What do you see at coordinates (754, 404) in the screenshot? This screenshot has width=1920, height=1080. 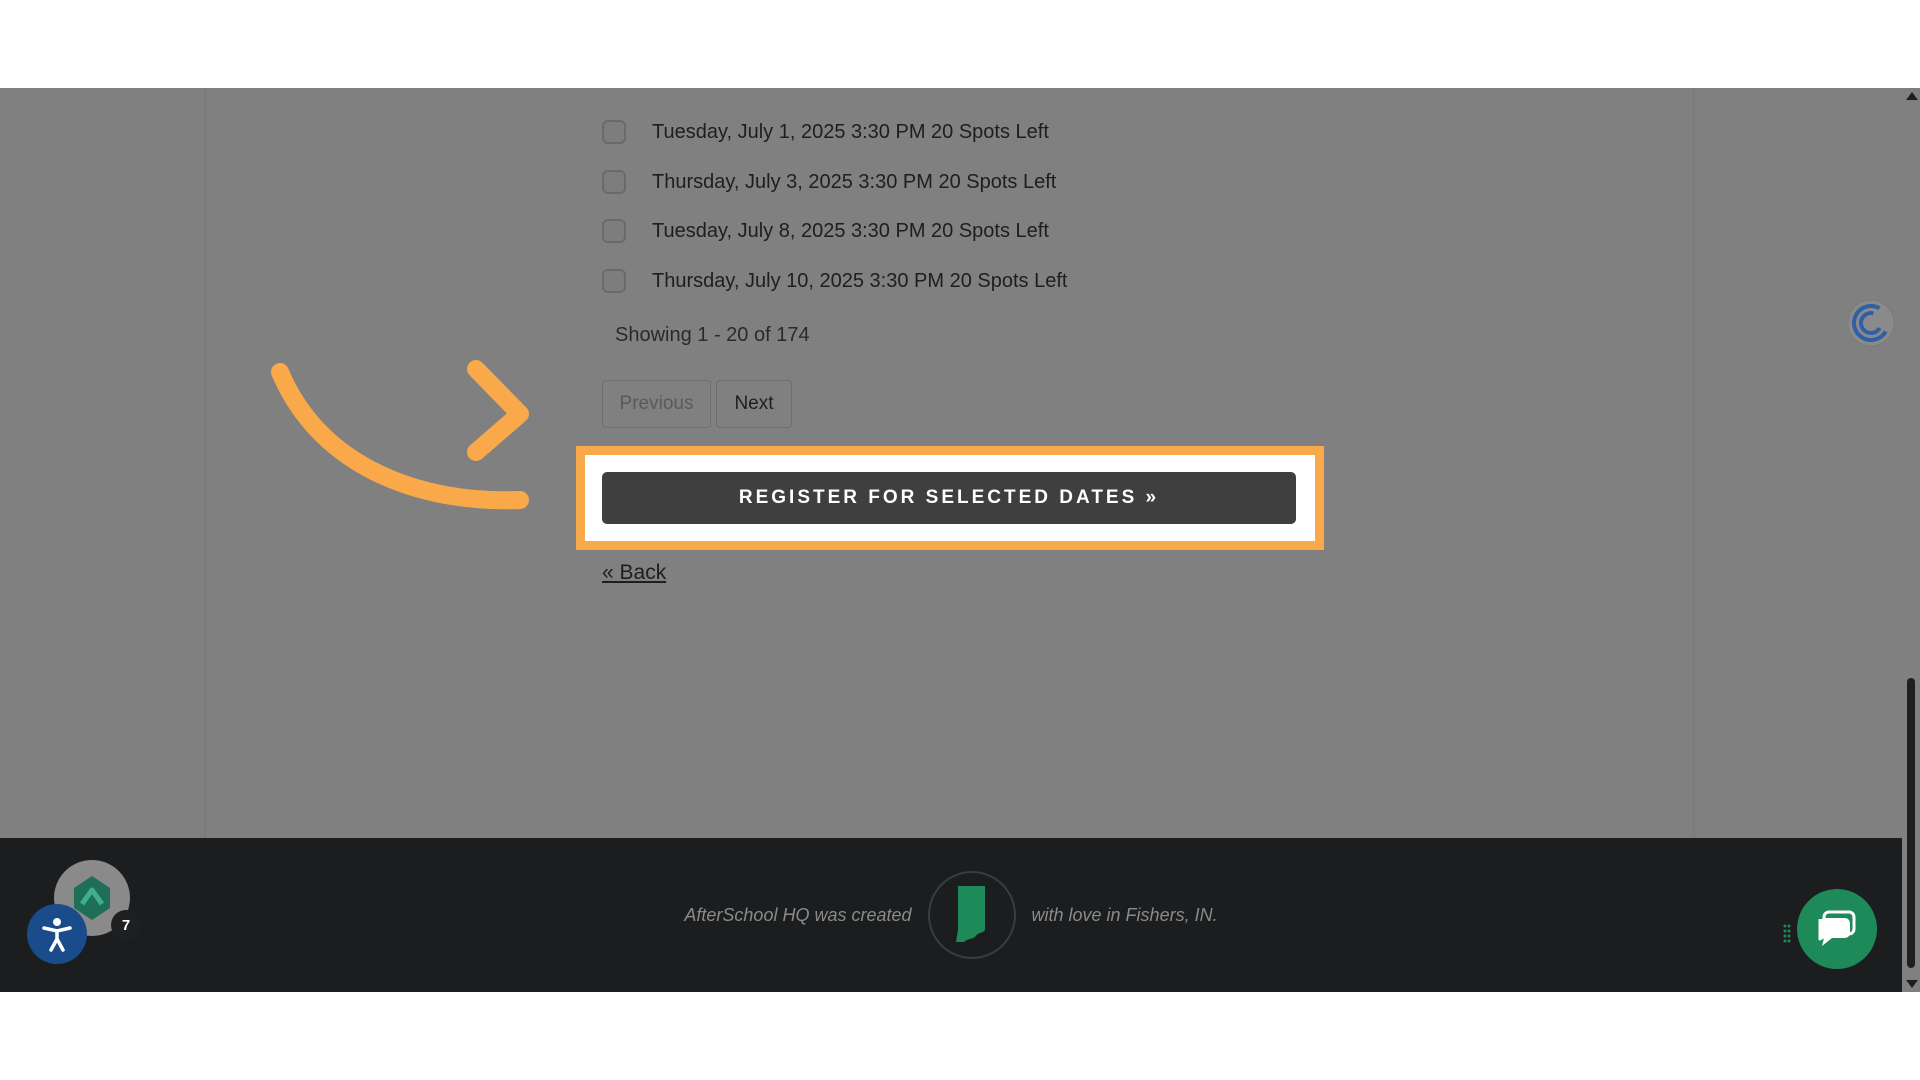 I see `next-button: Next` at bounding box center [754, 404].